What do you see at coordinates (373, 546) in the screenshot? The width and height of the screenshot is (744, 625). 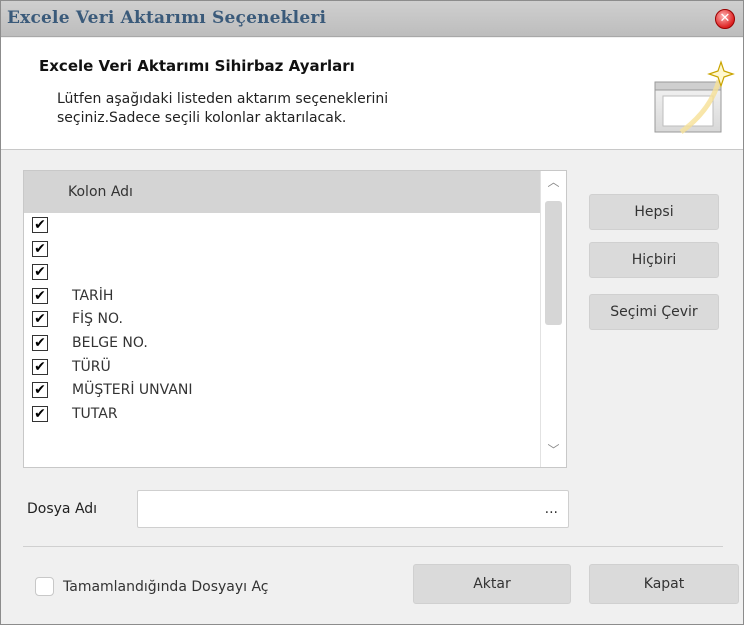 I see `divider` at bounding box center [373, 546].